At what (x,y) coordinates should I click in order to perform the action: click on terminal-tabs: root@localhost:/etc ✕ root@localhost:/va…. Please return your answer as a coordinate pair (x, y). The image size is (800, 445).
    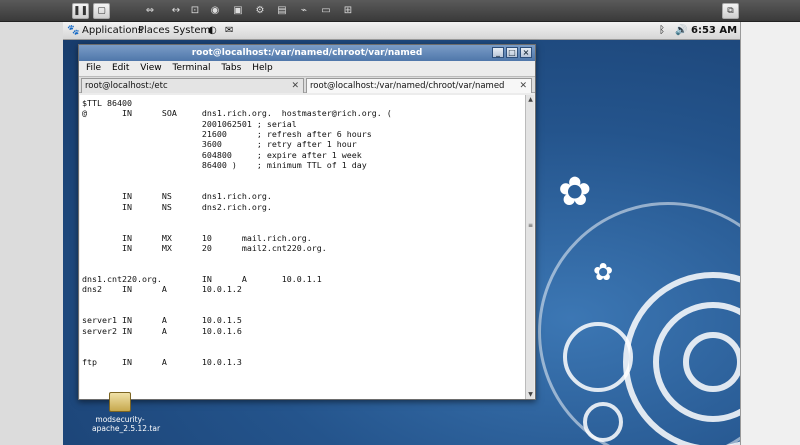
    Looking at the image, I should click on (307, 84).